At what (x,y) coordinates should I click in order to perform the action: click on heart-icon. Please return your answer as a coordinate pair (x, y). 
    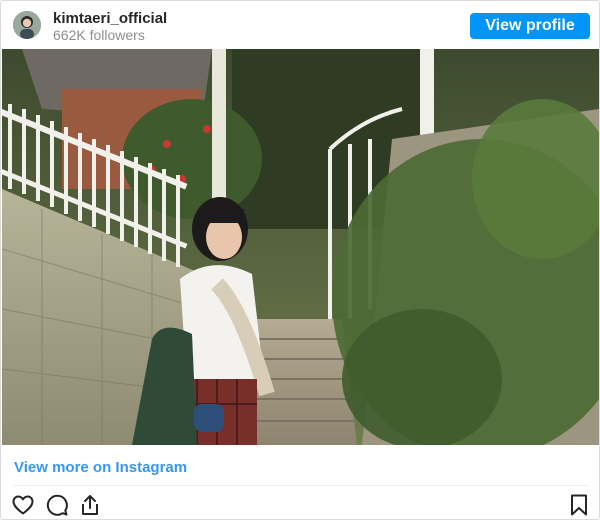
    Looking at the image, I should click on (23, 505).